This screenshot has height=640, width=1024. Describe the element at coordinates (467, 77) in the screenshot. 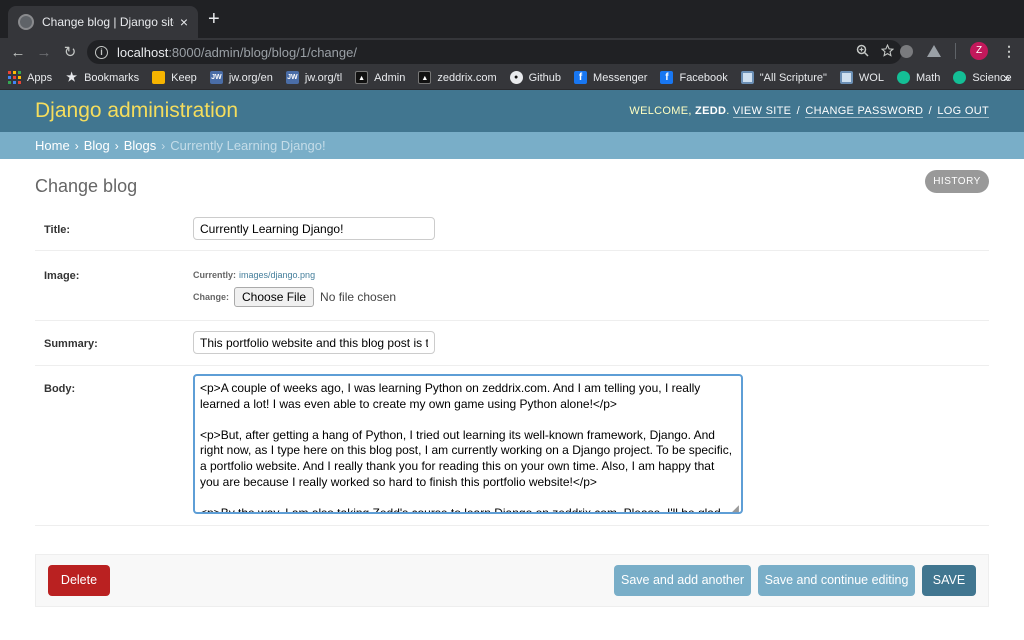

I see `bookmark-label: zeddrix.com` at that location.